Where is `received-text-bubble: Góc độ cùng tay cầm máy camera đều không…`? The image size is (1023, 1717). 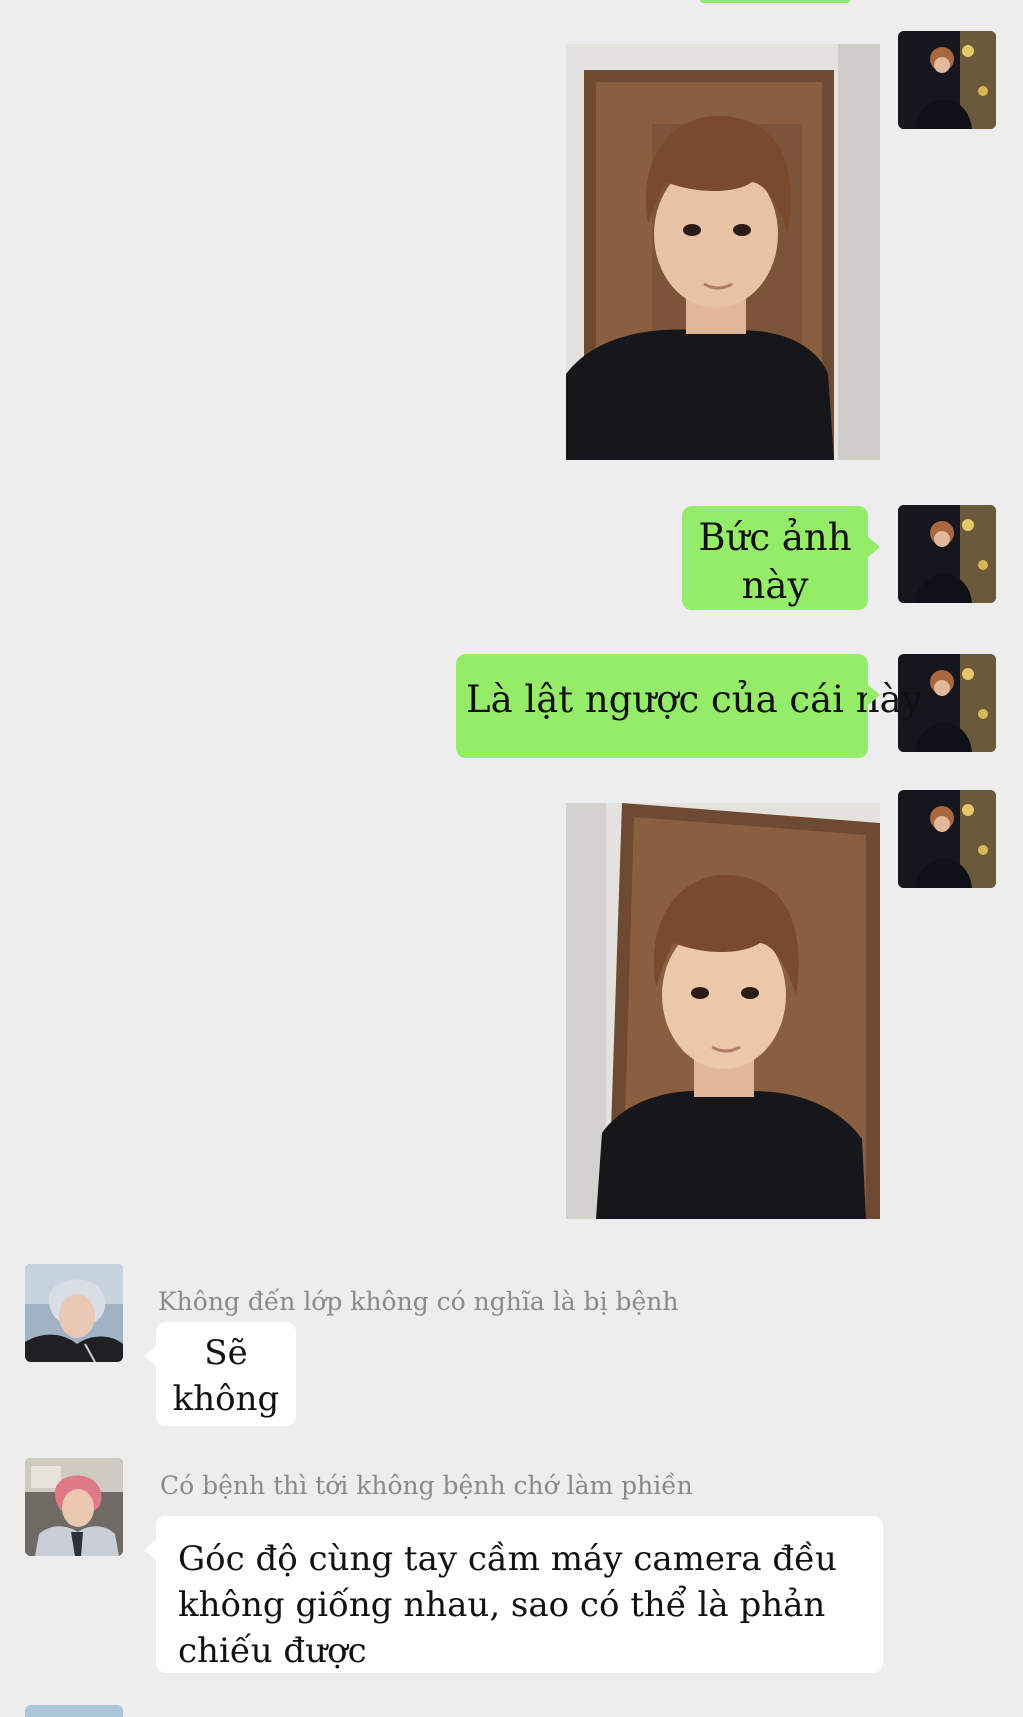
received-text-bubble: Góc độ cùng tay cầm máy camera đều không… is located at coordinates (513, 1594).